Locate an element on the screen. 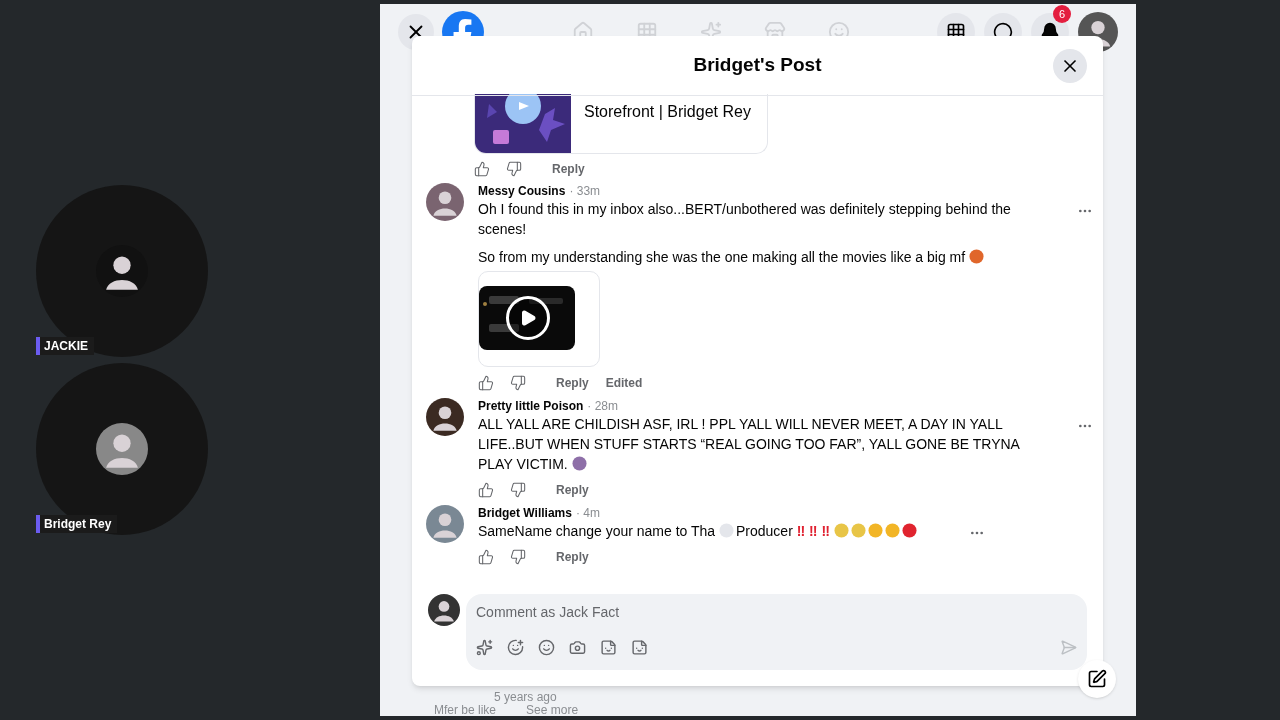 This screenshot has width=1280, height=720. comment-author: Messy Cousins is located at coordinates (522, 191).